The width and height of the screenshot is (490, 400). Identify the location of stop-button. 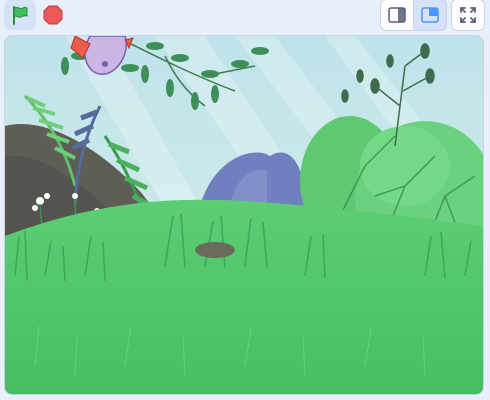
(53, 15).